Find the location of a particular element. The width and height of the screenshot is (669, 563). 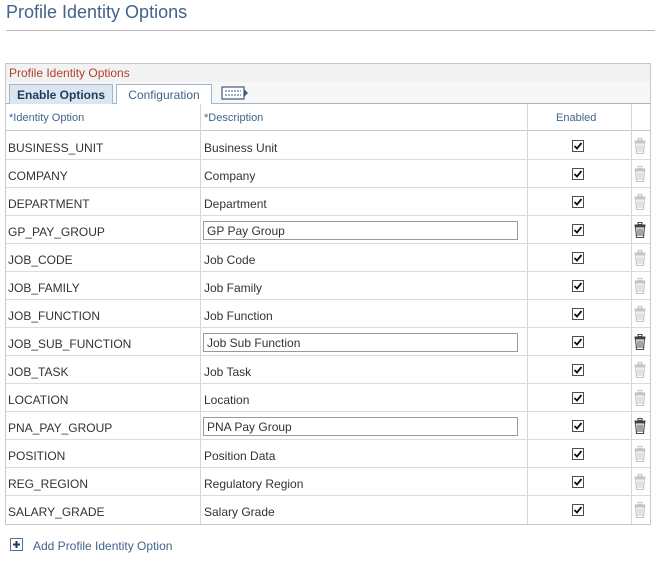

description-text: Salary Grade is located at coordinates (239, 512).